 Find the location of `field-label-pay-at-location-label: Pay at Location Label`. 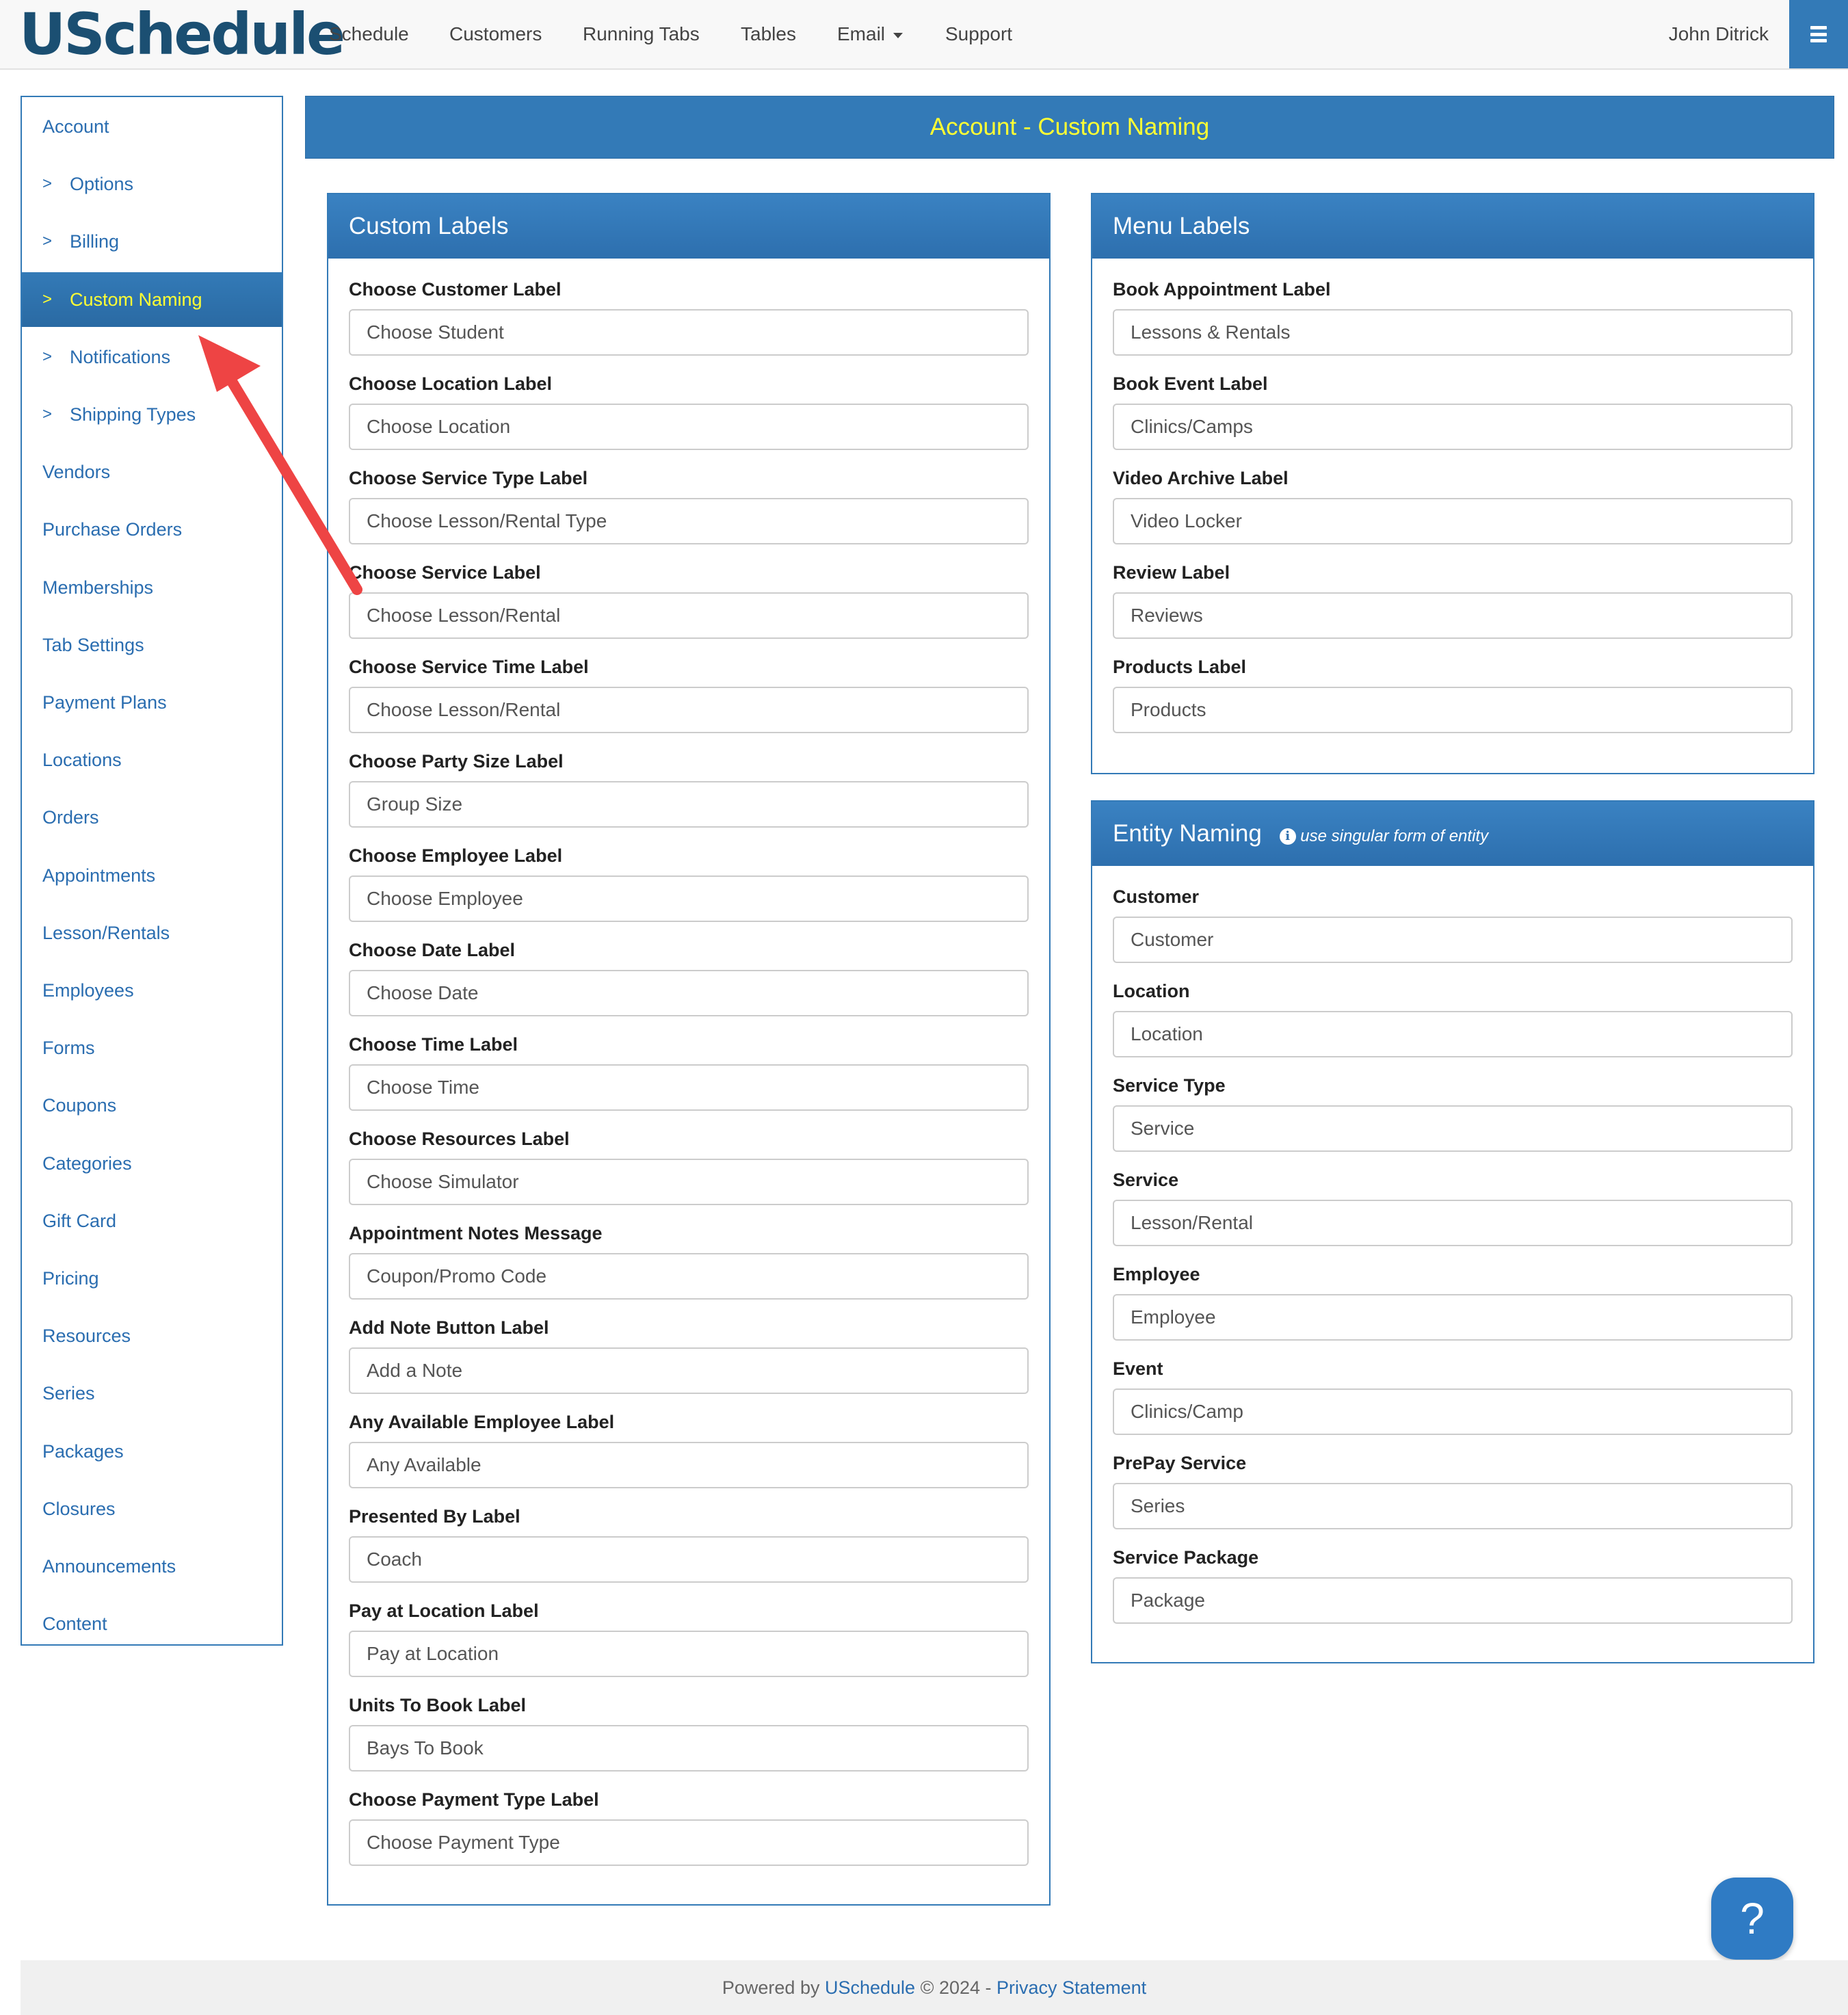

field-label-pay-at-location-label: Pay at Location Label is located at coordinates (444, 1611).